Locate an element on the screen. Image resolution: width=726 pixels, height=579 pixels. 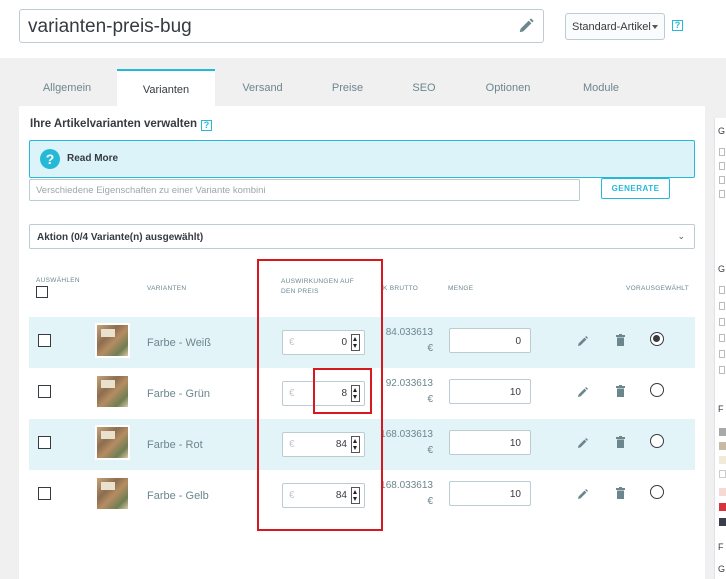
header-default: VORAUSGEWÄHLT is located at coordinates (658, 288).